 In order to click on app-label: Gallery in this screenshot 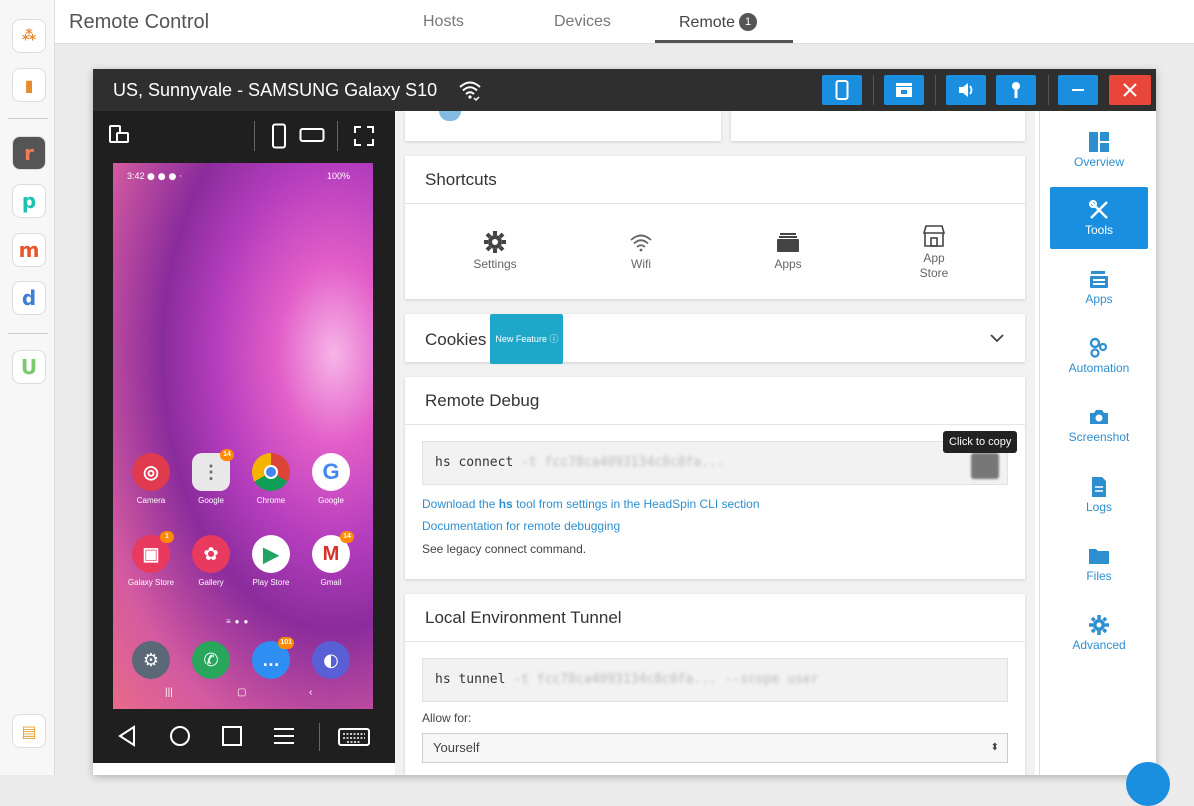, I will do `click(211, 582)`.